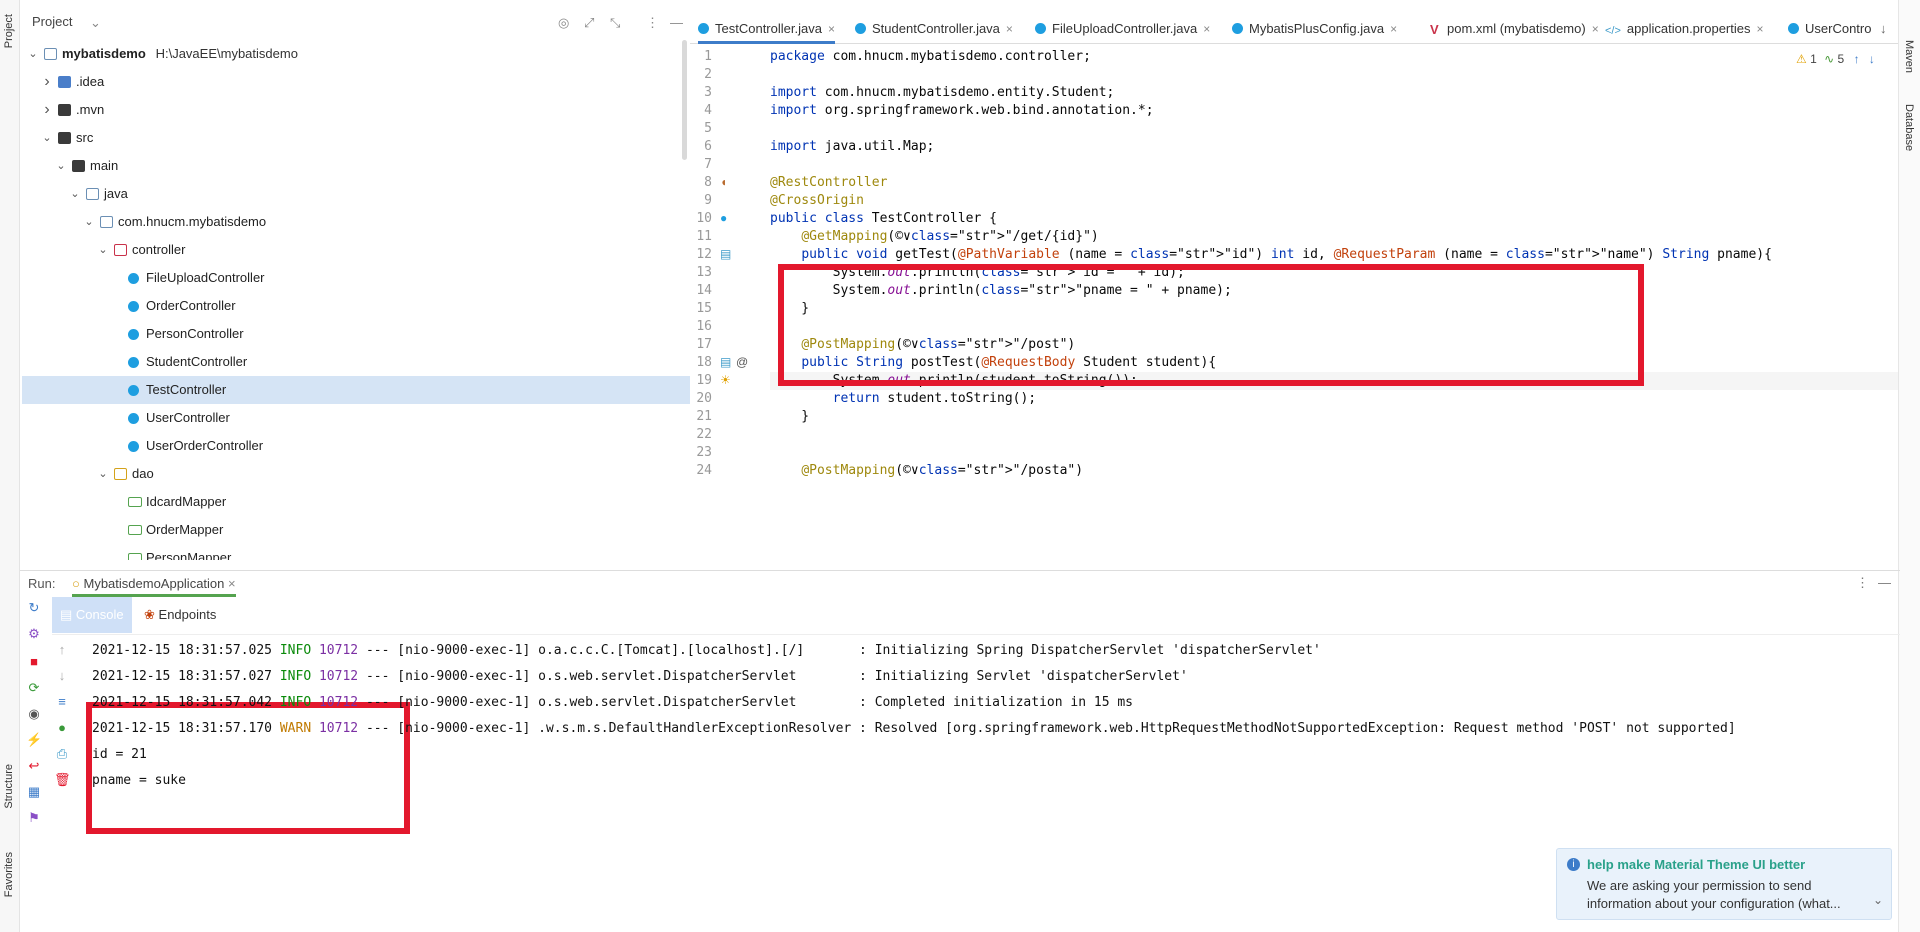  Describe the element at coordinates (1335, 183) in the screenshot. I see `code-line: @RestController` at that location.